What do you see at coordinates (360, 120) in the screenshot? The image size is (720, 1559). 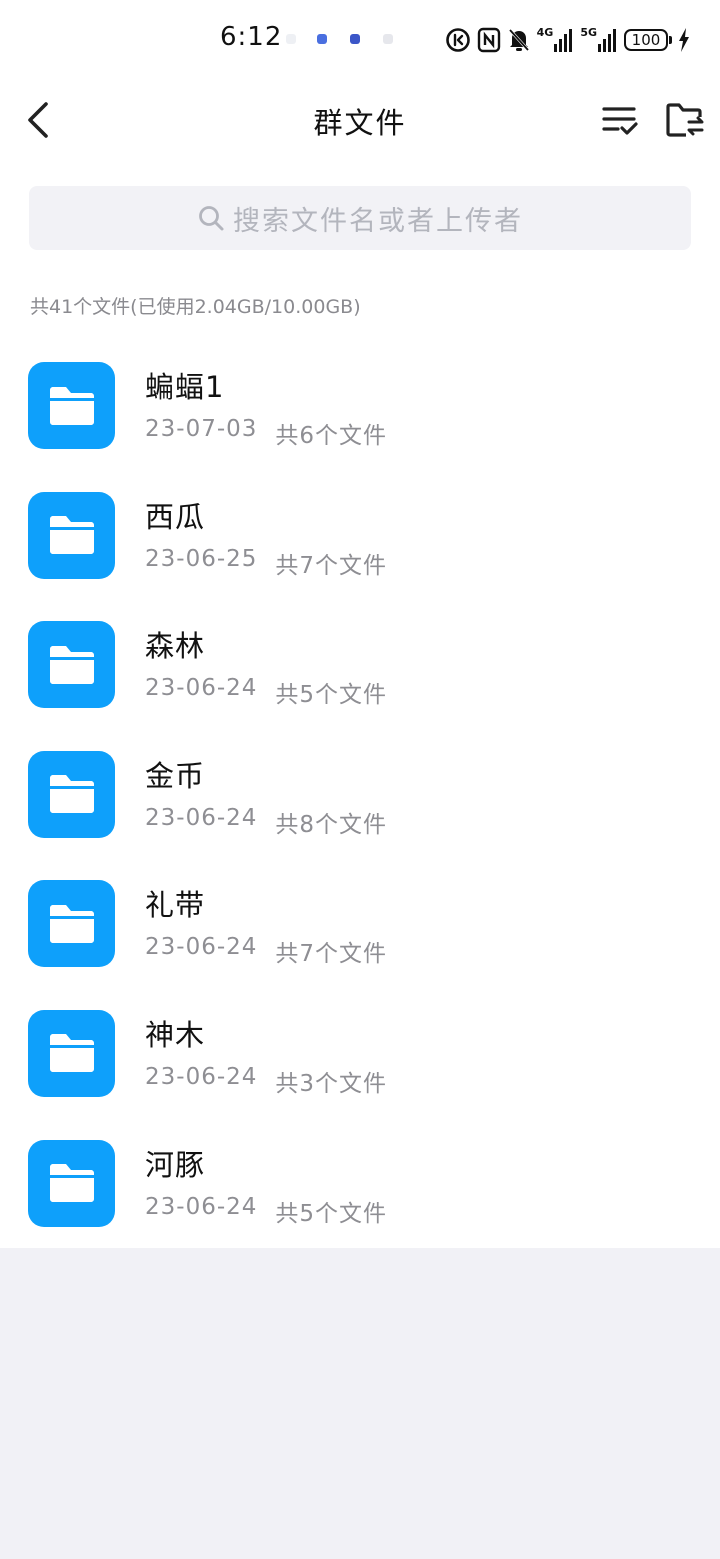 I see `header: 群文件` at bounding box center [360, 120].